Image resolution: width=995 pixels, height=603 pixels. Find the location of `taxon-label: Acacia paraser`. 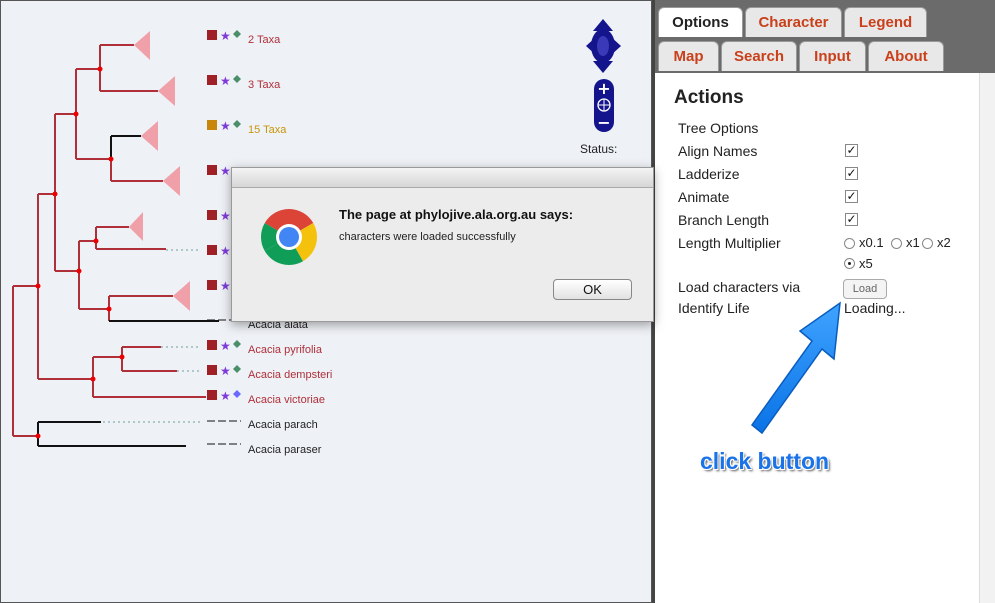

taxon-label: Acacia paraser is located at coordinates (284, 450).